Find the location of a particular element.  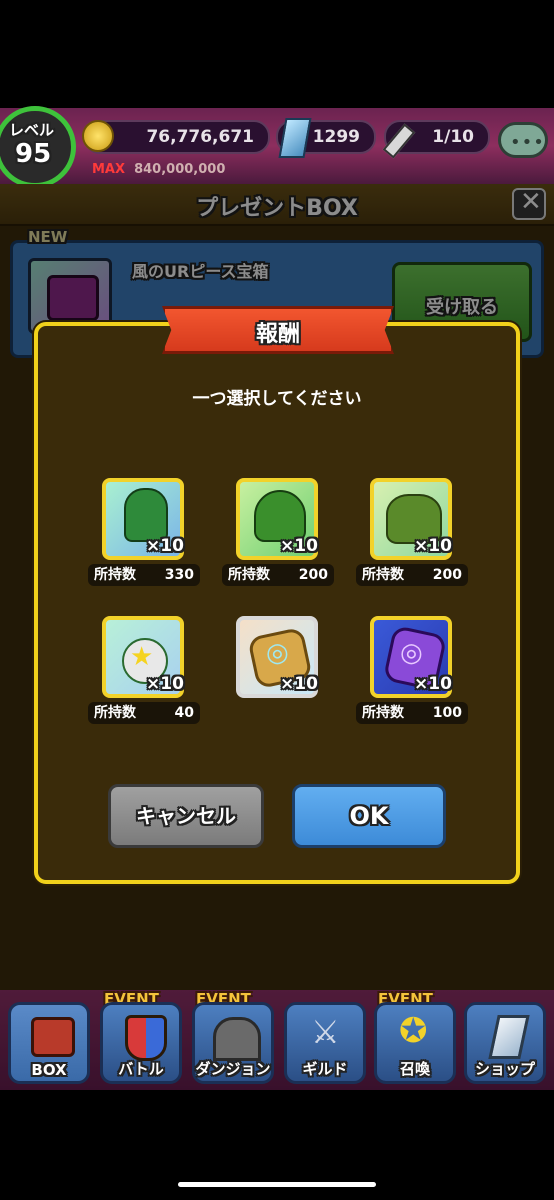

crystal-icon is located at coordinates (509, 1037).